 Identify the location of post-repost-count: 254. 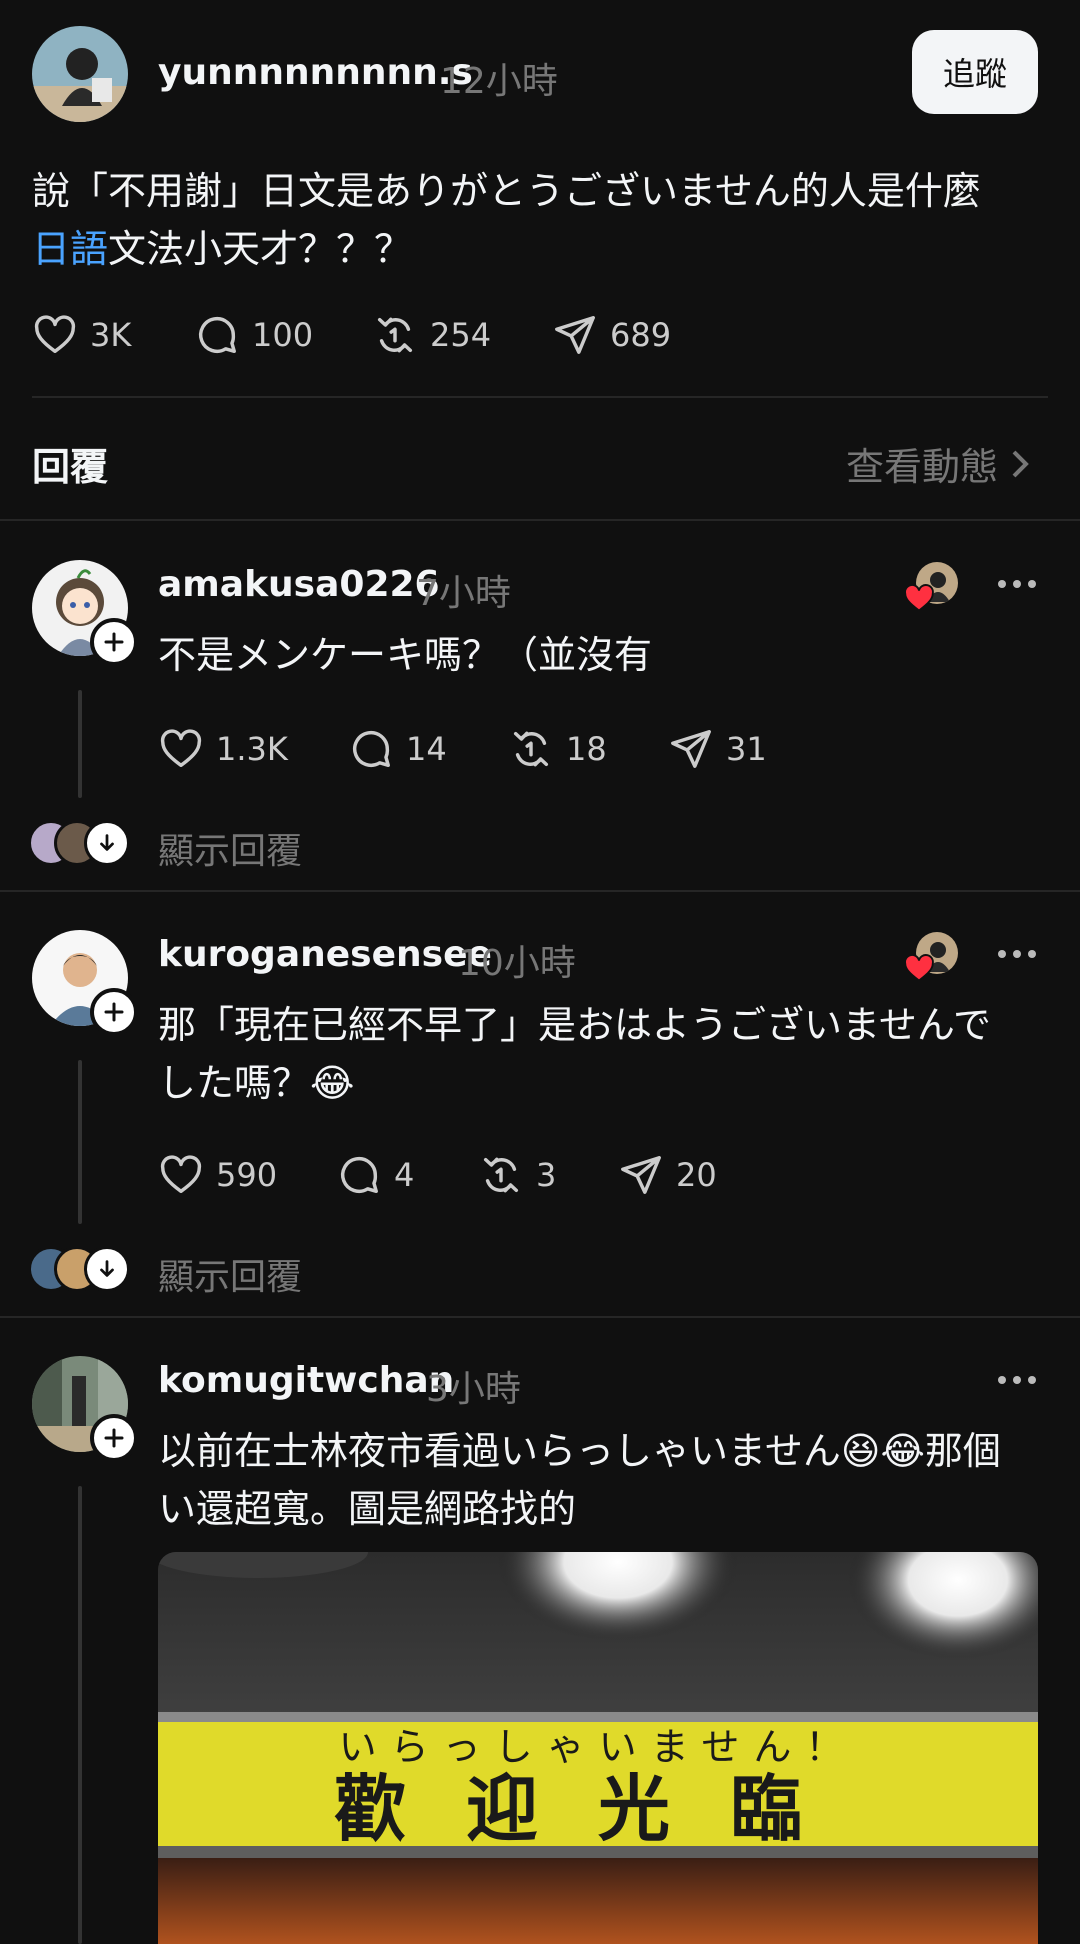
(461, 335).